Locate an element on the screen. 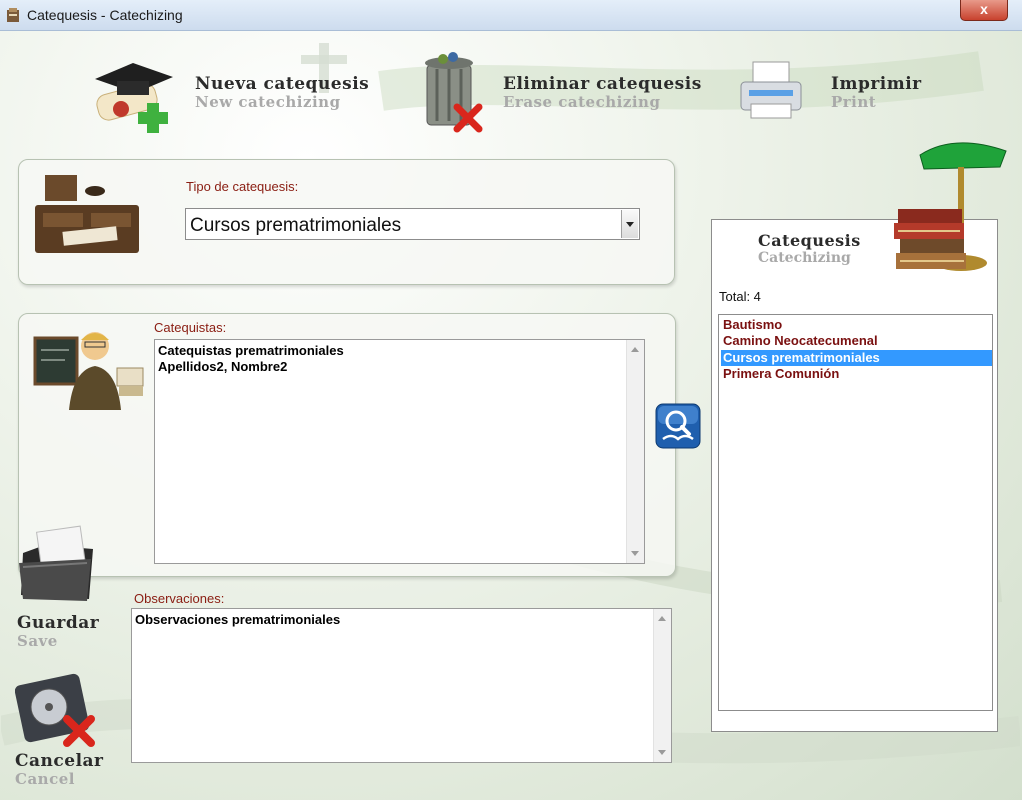 The width and height of the screenshot is (1022, 800). cancel-subtitle: Cancel is located at coordinates (45, 779).